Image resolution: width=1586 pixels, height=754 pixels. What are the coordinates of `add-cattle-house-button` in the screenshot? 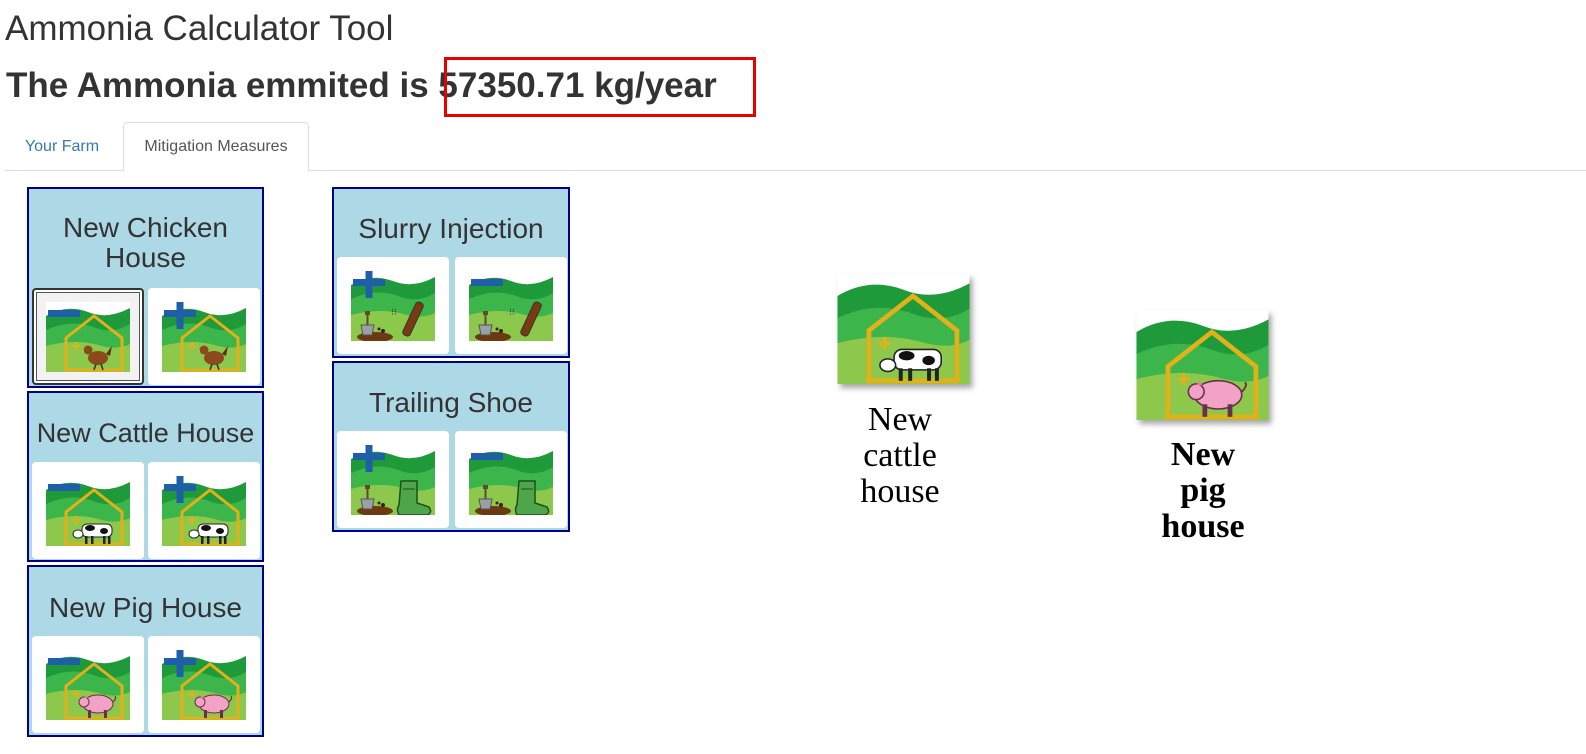 It's located at (204, 510).